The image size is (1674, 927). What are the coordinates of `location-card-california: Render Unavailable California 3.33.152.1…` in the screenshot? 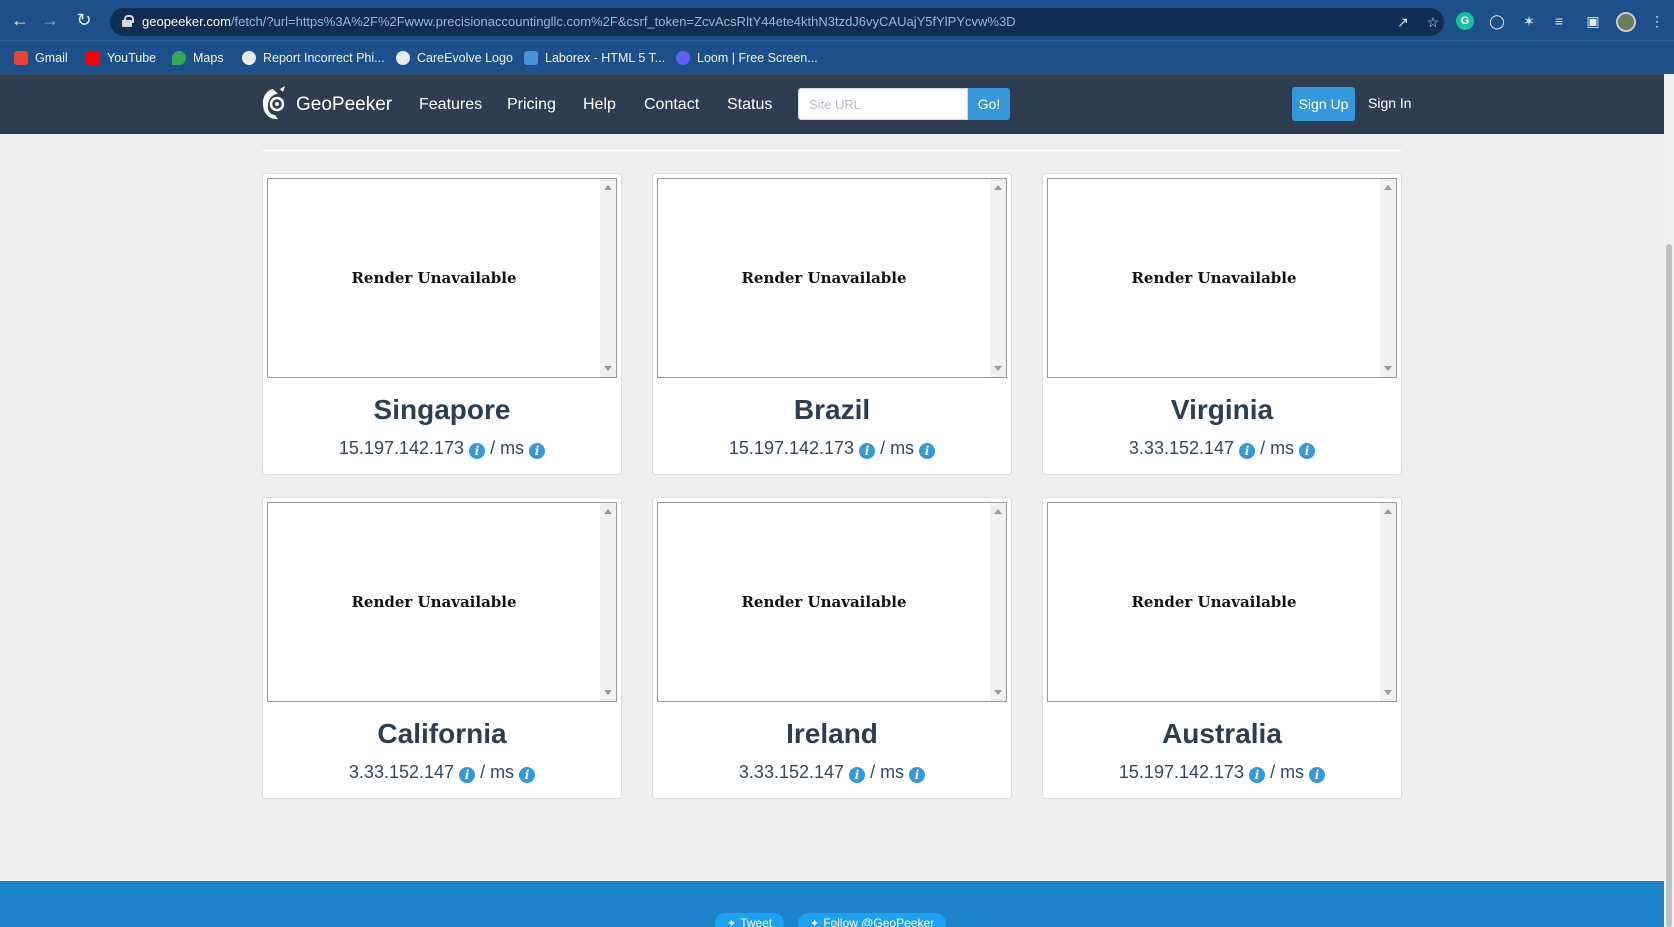 It's located at (442, 648).